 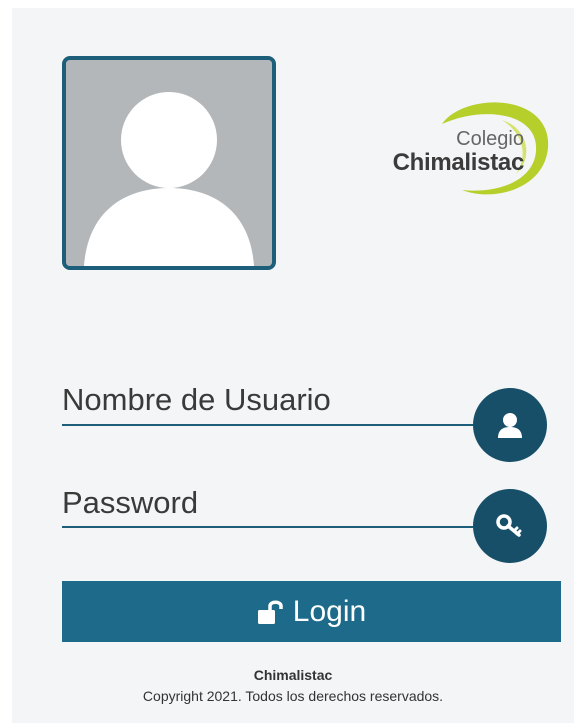 I want to click on username-icon-button, so click(x=510, y=425).